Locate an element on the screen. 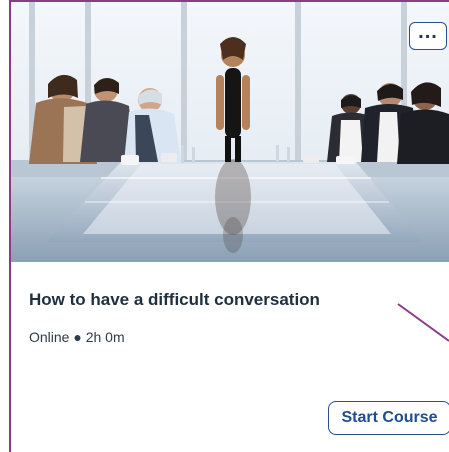 The height and width of the screenshot is (452, 449). course-meta: Online ● 2h 0m is located at coordinates (77, 337).